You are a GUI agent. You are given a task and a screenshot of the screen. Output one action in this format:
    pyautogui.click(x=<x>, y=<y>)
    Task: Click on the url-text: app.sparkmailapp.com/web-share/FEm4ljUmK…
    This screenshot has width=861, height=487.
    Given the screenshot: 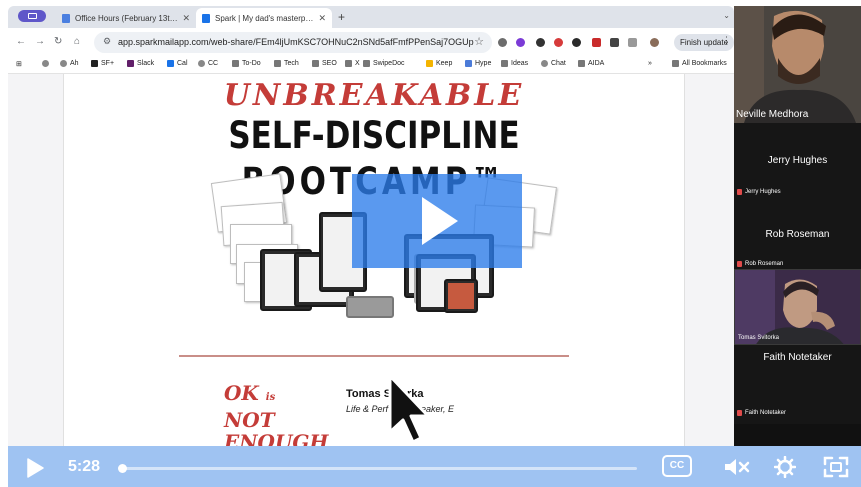 What is the action you would take?
    pyautogui.click(x=296, y=42)
    